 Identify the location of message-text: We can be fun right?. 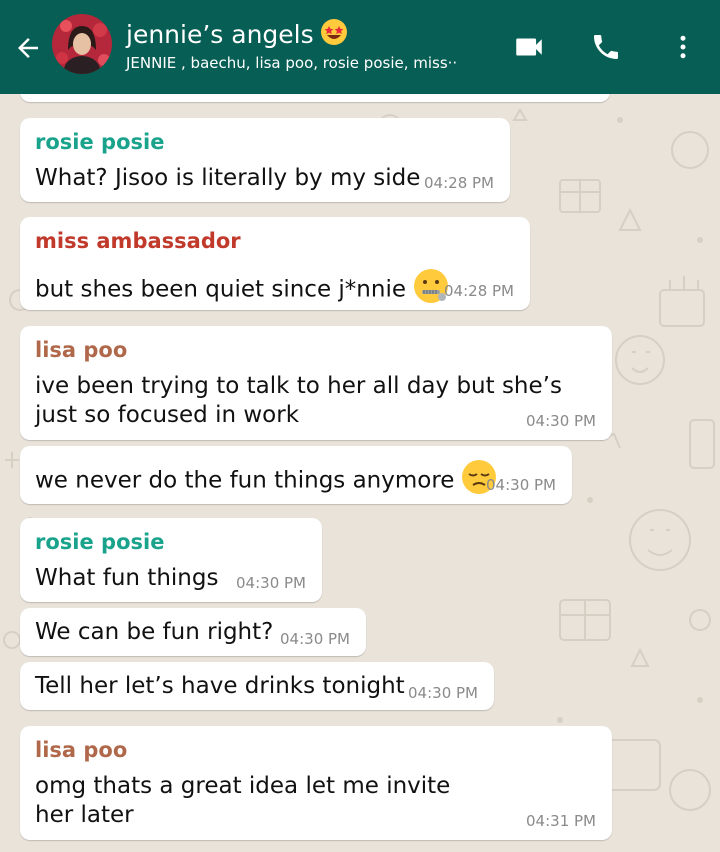
(154, 632).